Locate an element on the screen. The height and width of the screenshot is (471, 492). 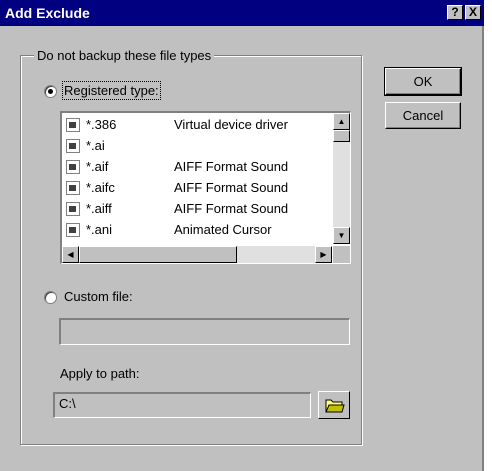
help-button: ? is located at coordinates (455, 12).